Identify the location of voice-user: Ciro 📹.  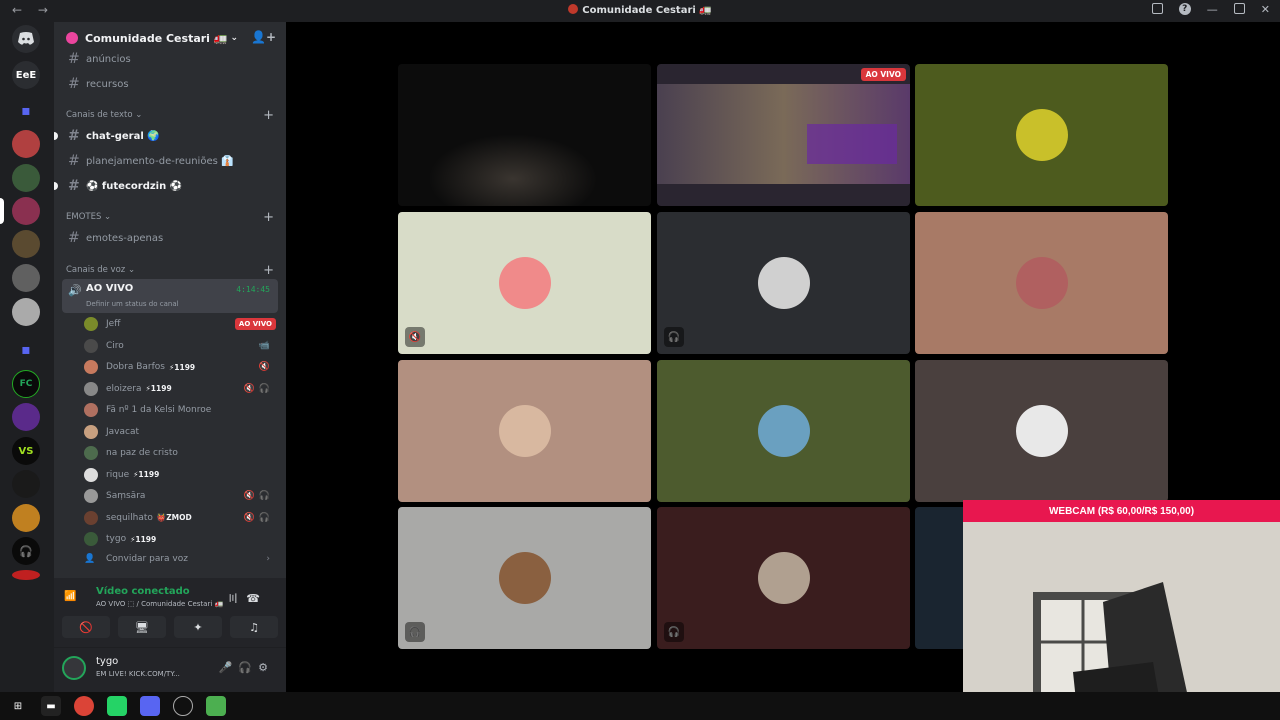
(181, 346).